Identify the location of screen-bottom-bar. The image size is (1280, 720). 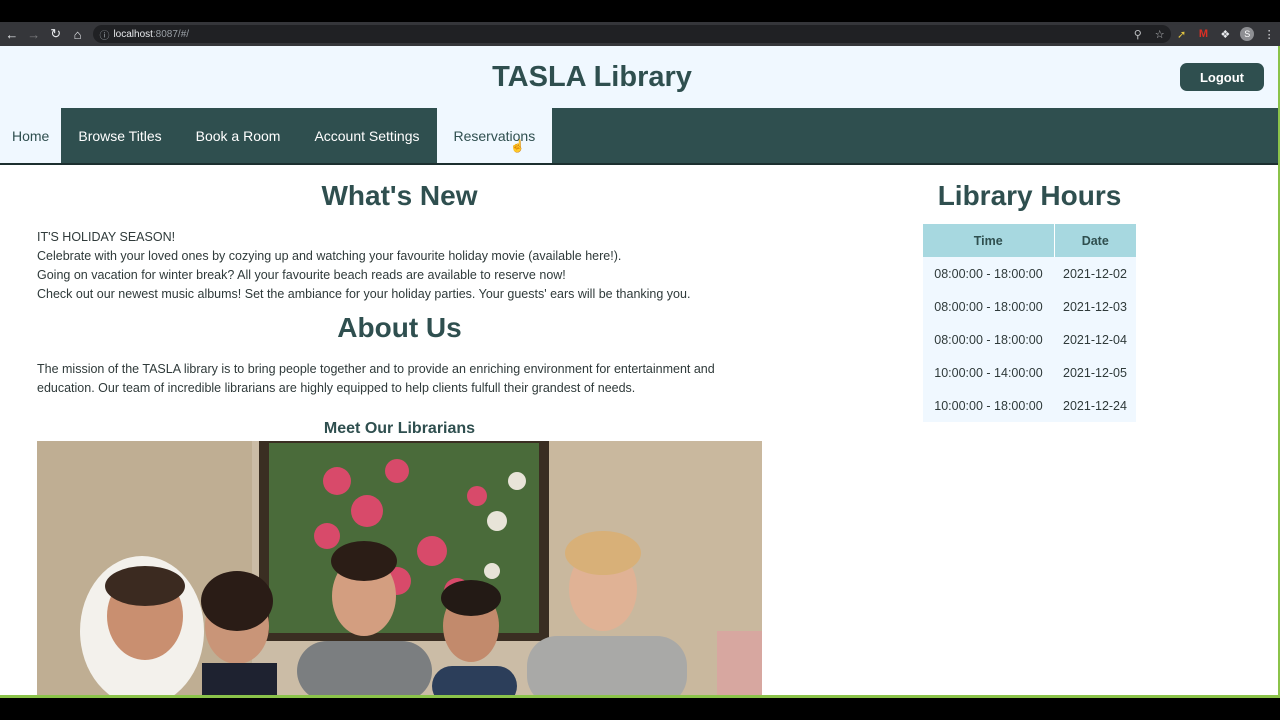
(640, 709).